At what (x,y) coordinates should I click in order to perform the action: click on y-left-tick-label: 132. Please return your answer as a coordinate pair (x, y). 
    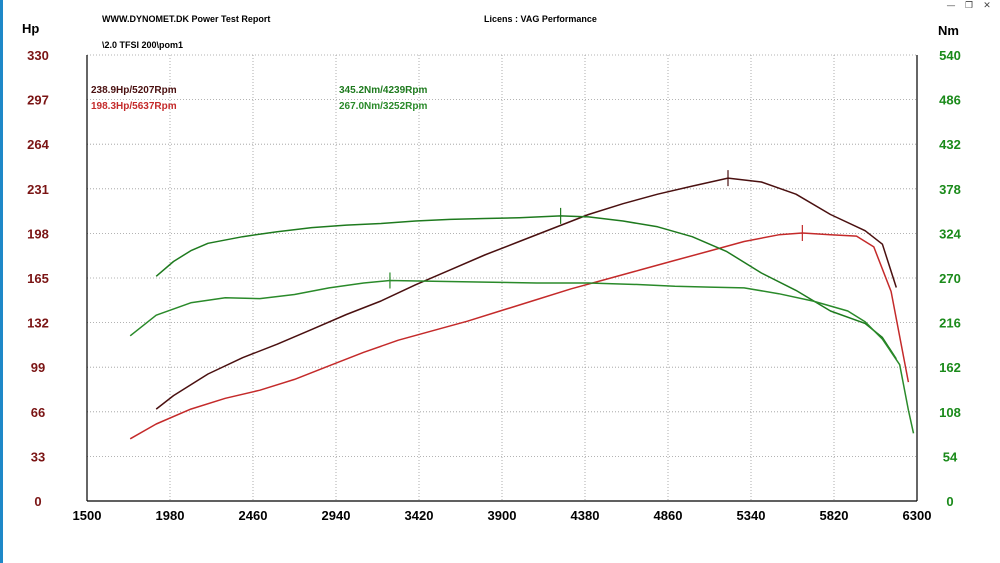
    Looking at the image, I should click on (38, 323).